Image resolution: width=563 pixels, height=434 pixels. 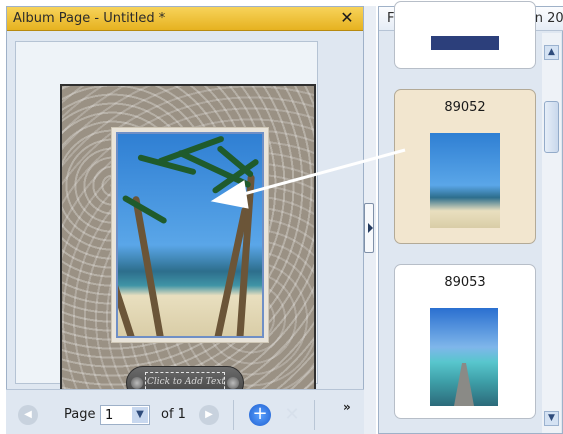 What do you see at coordinates (465, 107) in the screenshot?
I see `tile-id: 89052` at bounding box center [465, 107].